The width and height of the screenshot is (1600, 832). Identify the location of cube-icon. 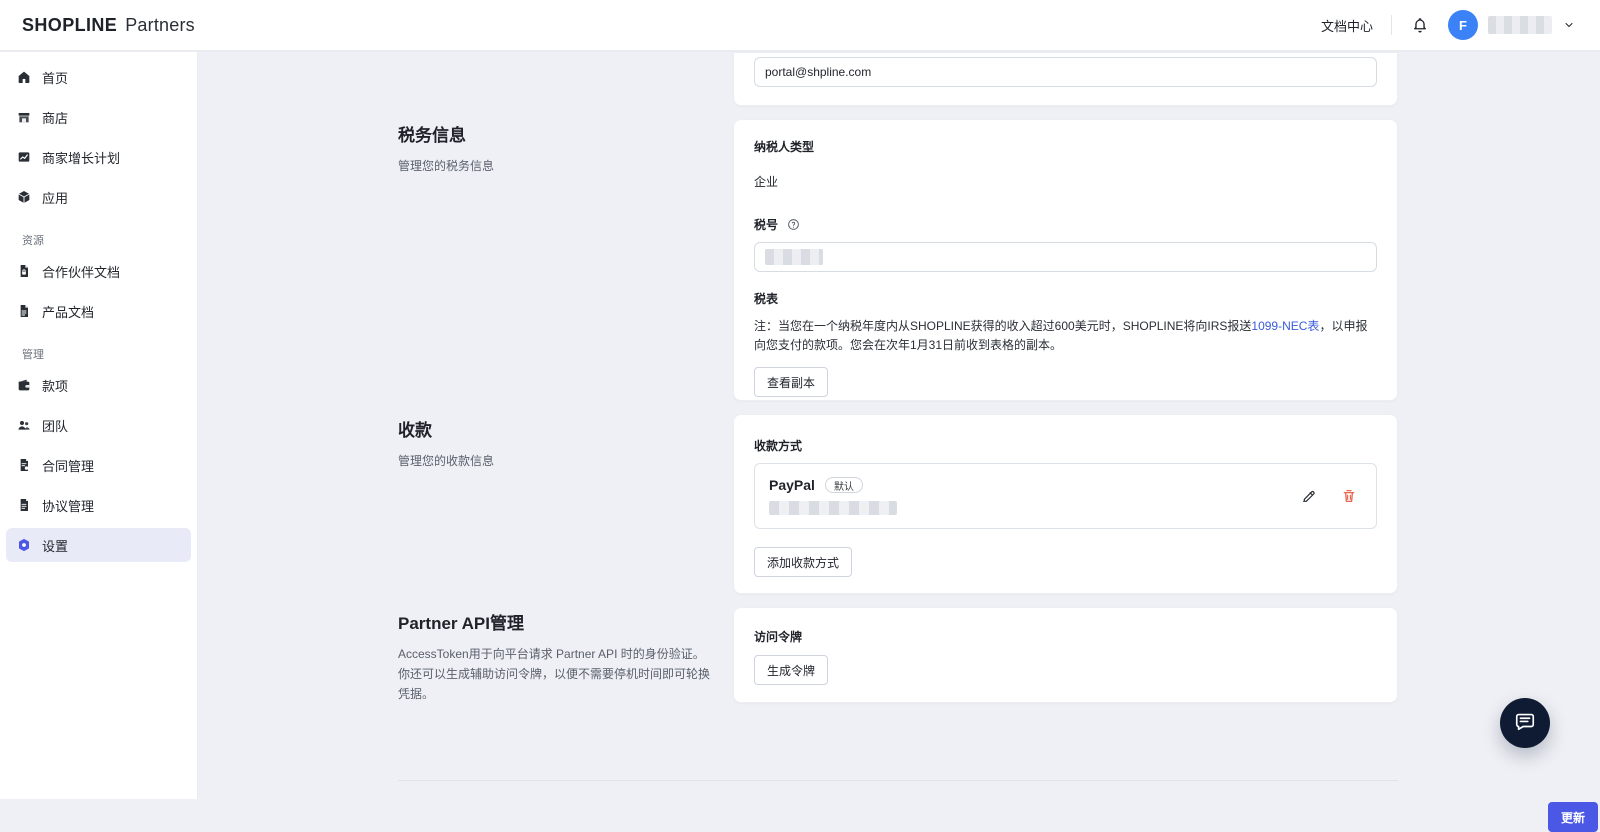
(24, 197).